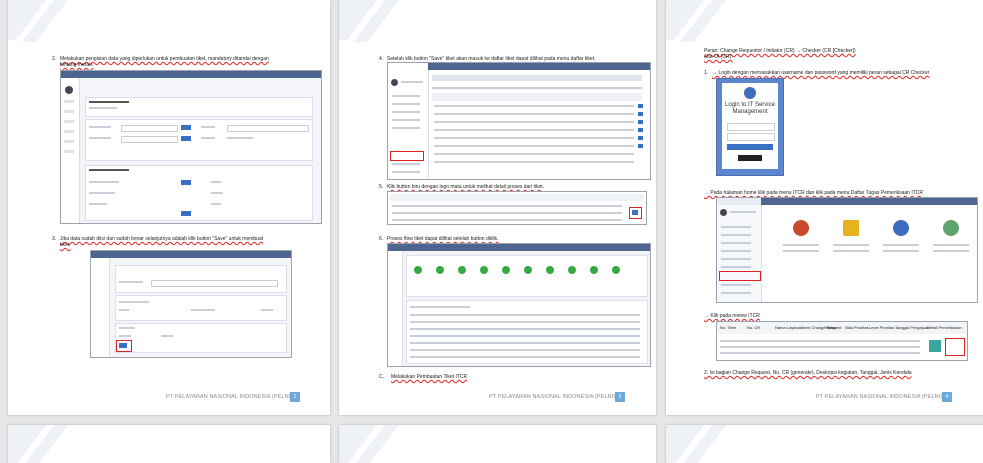  Describe the element at coordinates (912, 327) in the screenshot. I see `col-tanggal: Tanggal Pengajuan` at that location.